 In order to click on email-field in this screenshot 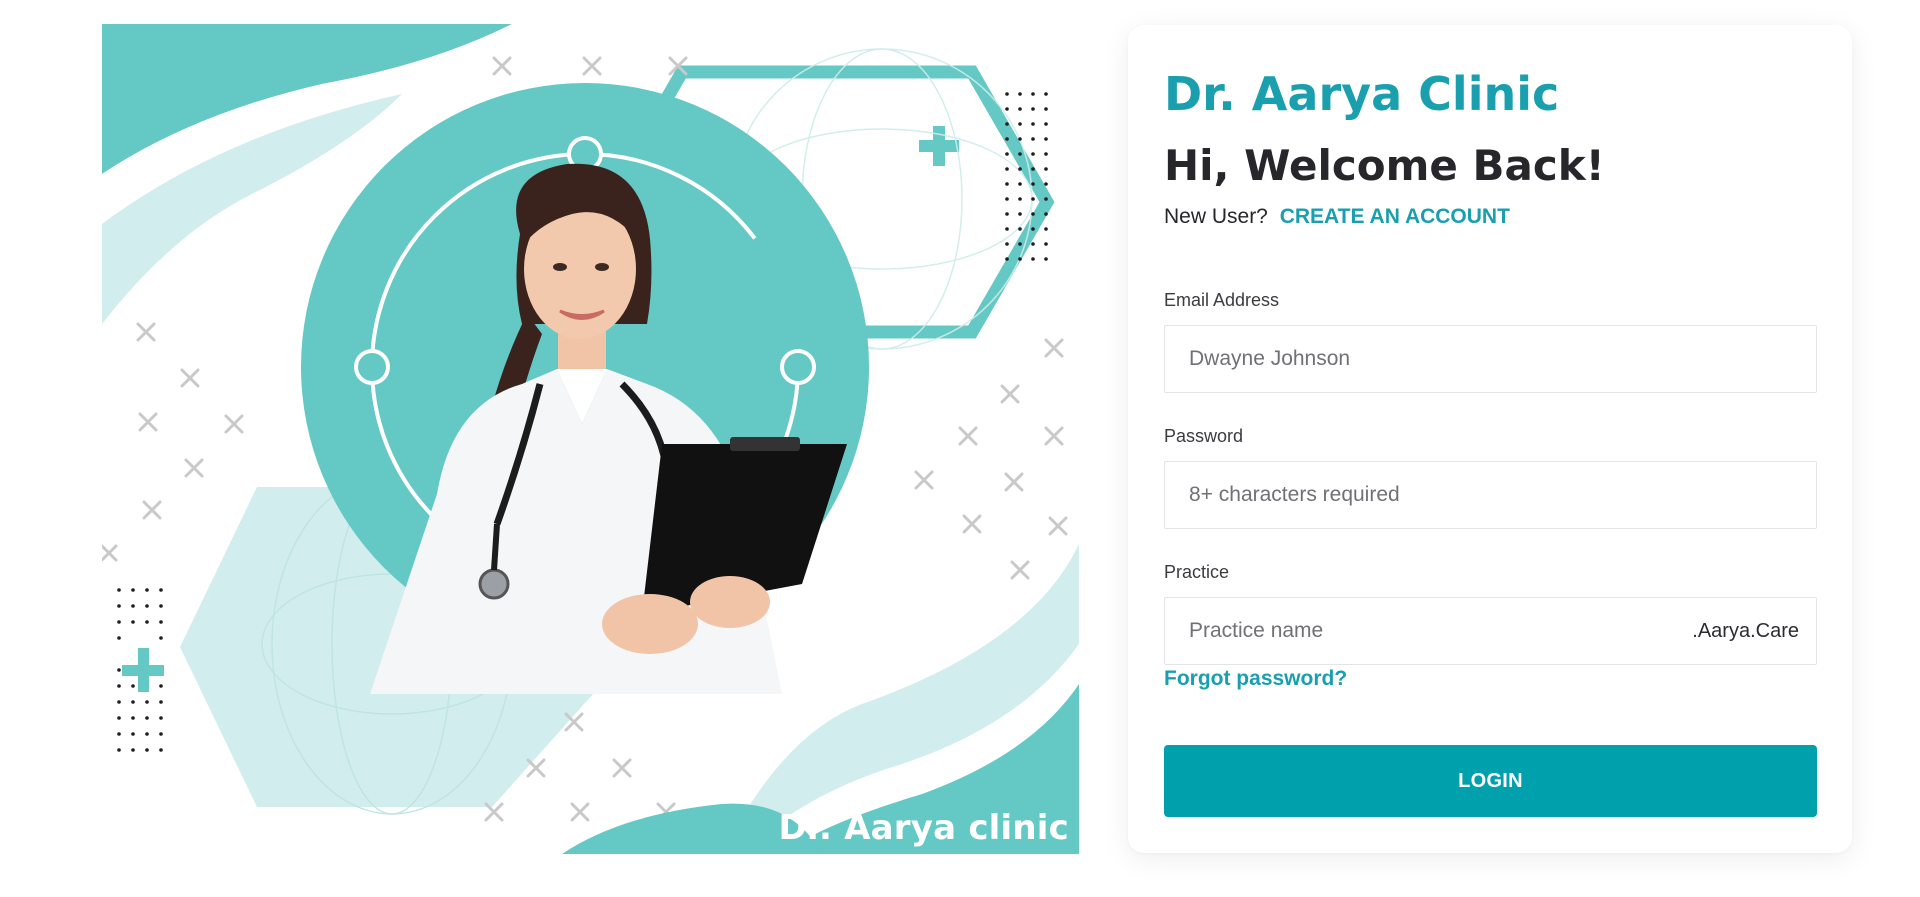, I will do `click(1490, 359)`.